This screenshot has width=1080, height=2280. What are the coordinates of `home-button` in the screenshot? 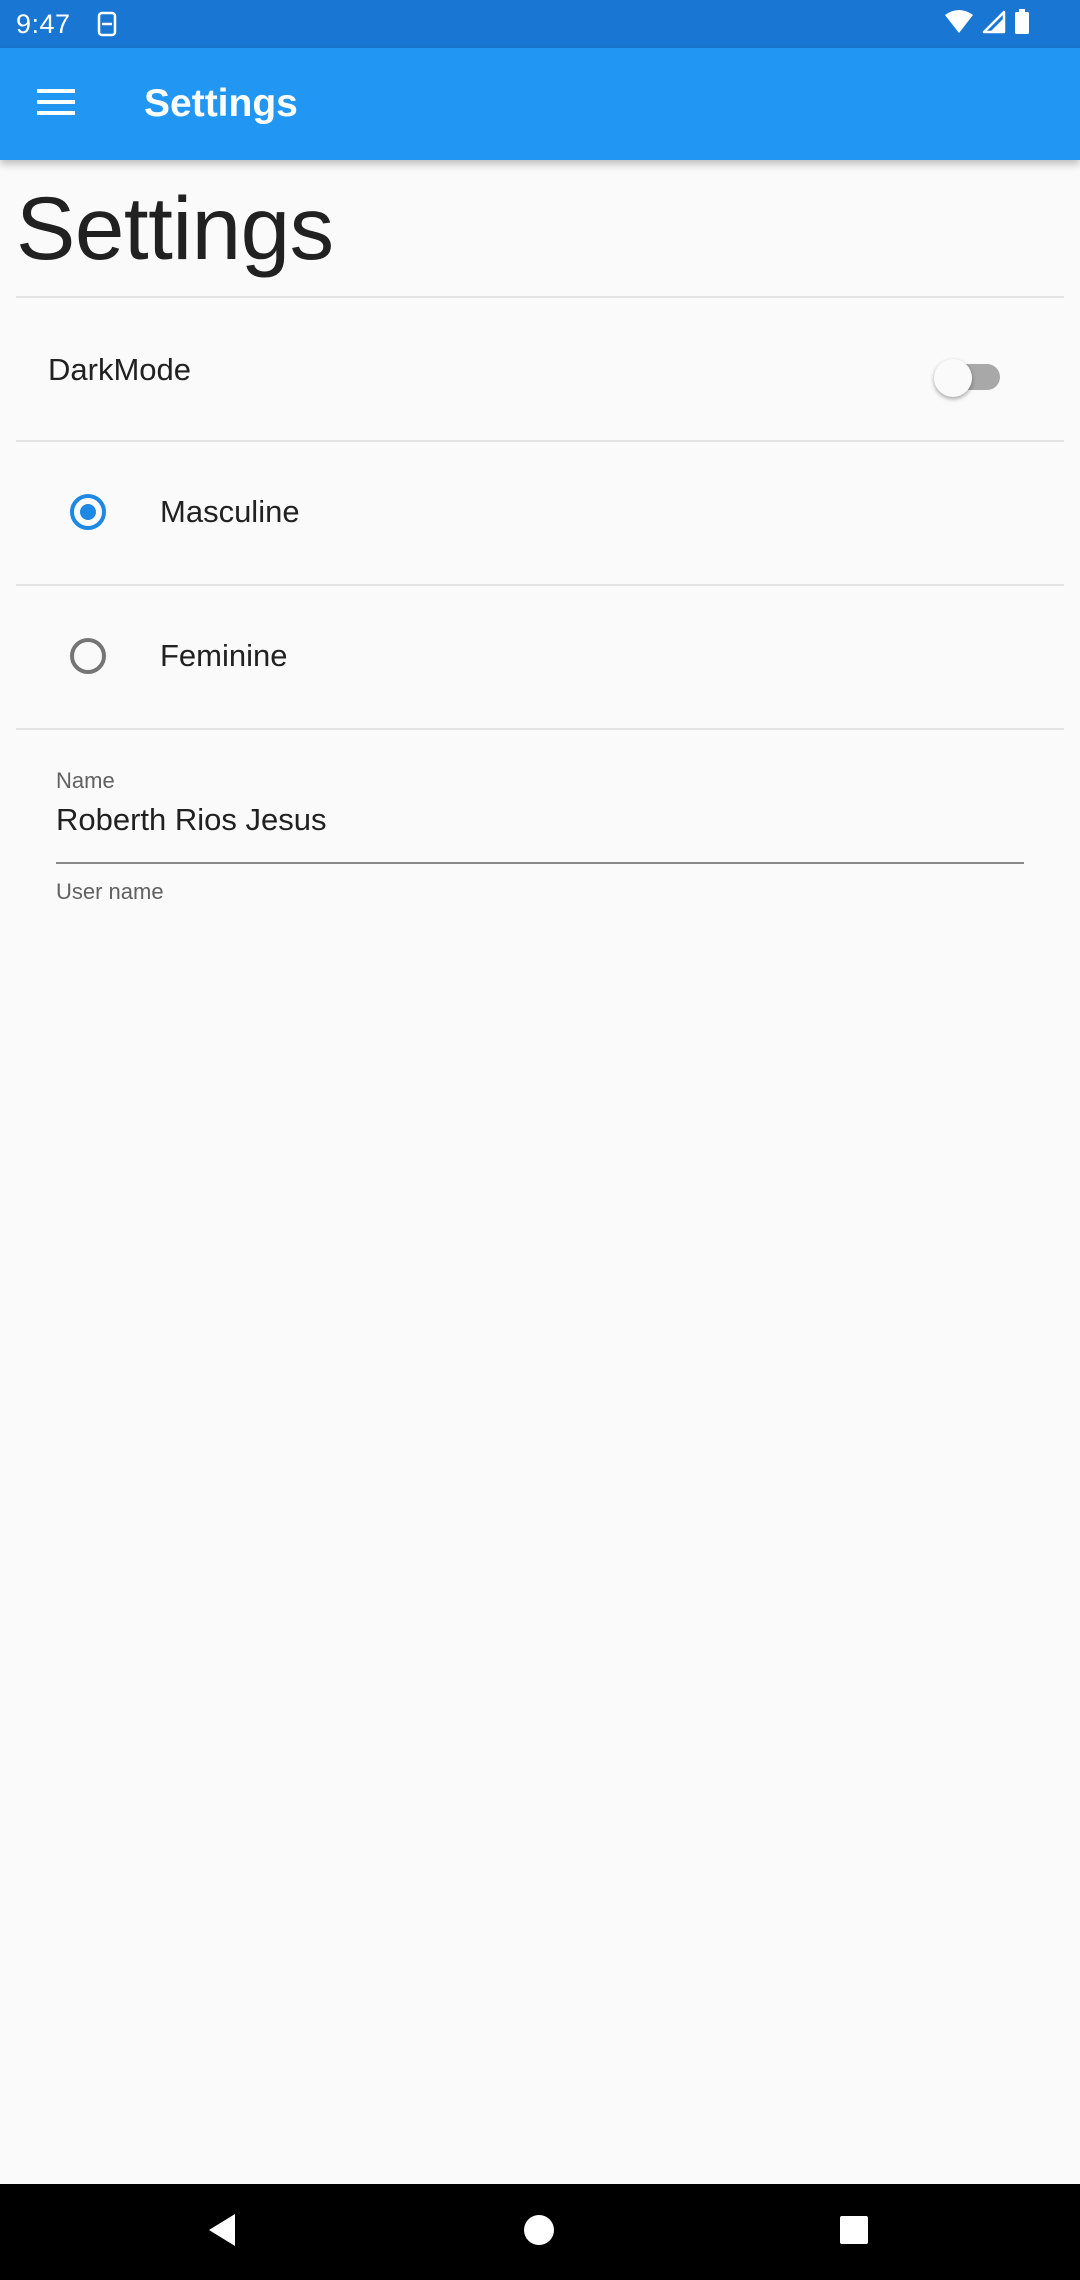 It's located at (539, 2232).